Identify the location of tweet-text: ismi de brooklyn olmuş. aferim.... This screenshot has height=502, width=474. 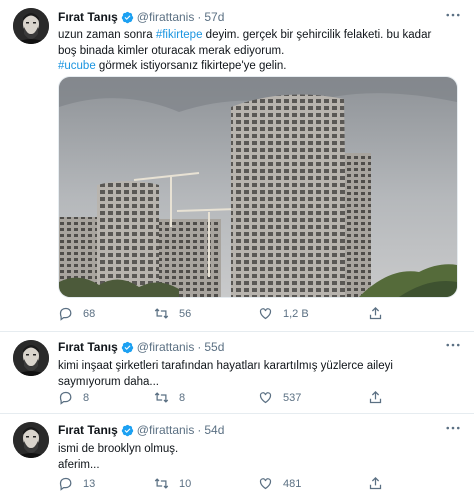
(259, 457).